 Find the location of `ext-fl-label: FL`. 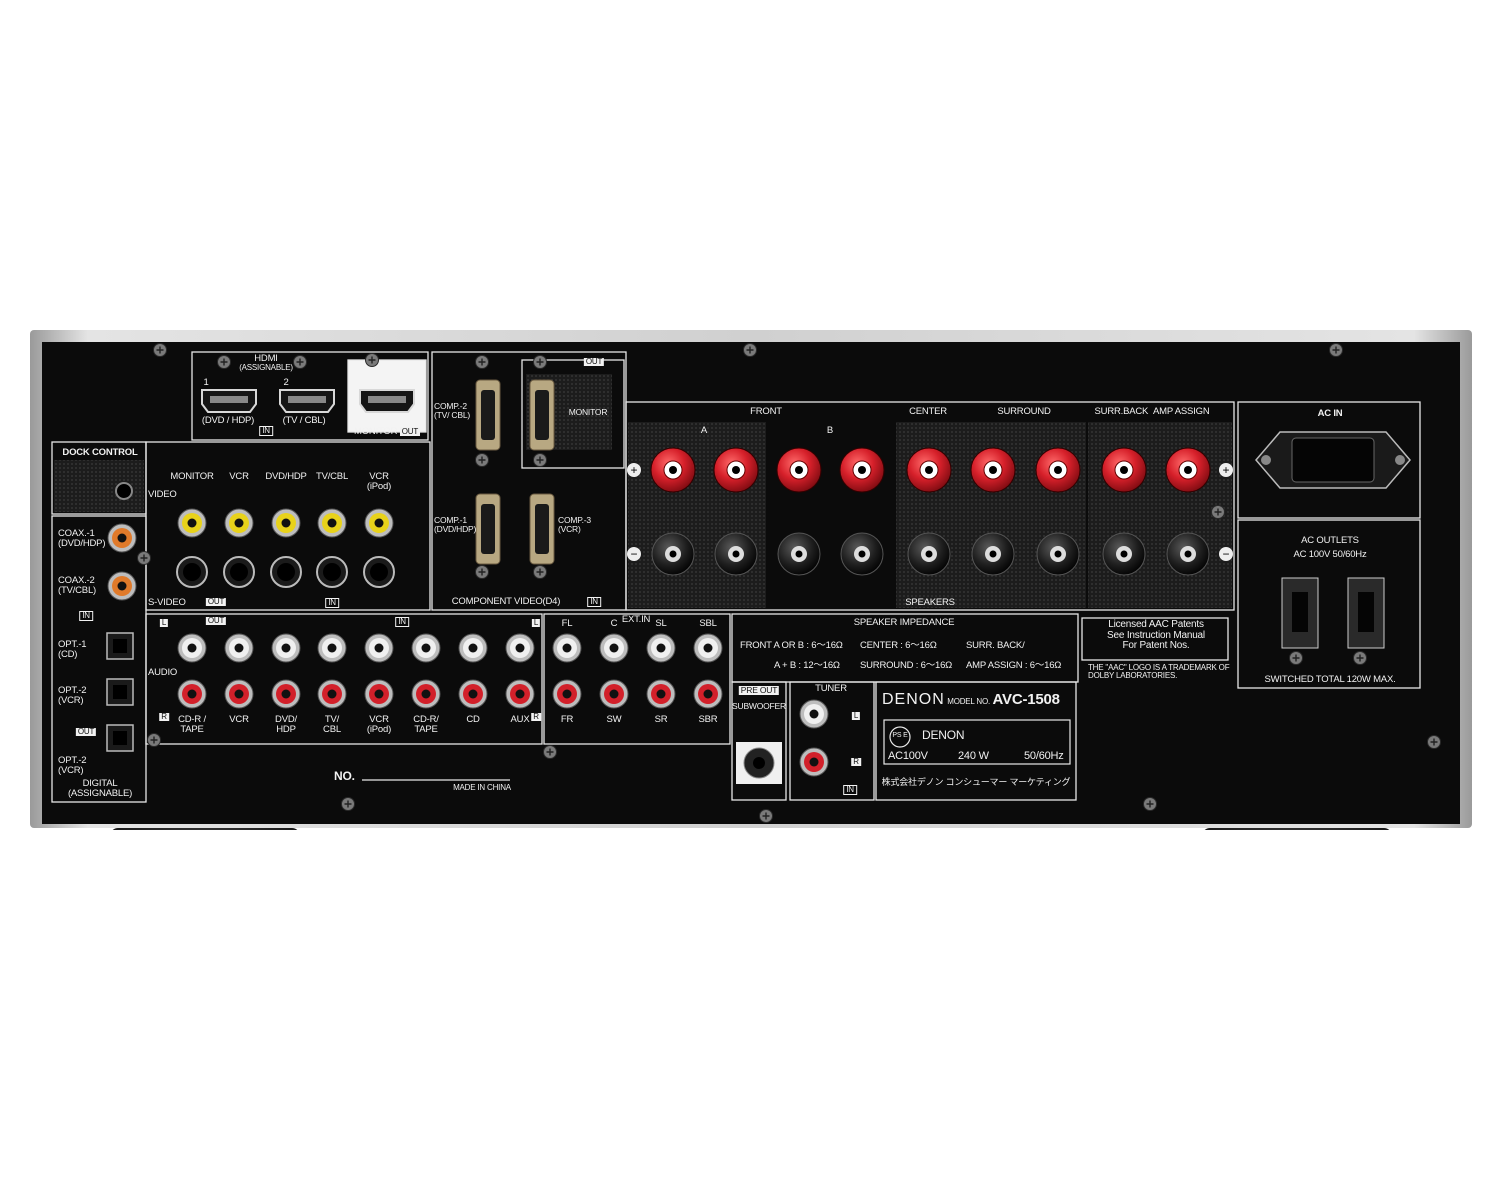

ext-fl-label: FL is located at coordinates (567, 623).